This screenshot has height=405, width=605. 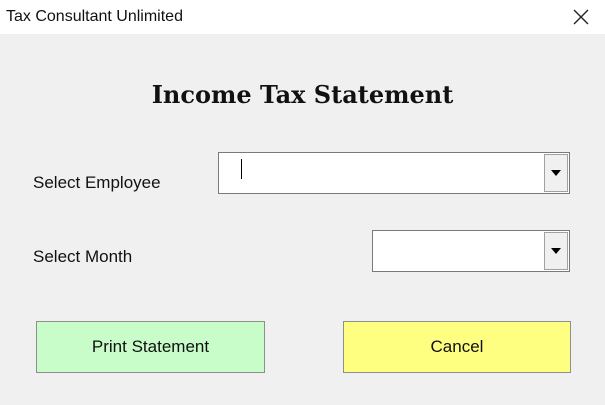 What do you see at coordinates (83, 256) in the screenshot?
I see `select-month-label: Select Month` at bounding box center [83, 256].